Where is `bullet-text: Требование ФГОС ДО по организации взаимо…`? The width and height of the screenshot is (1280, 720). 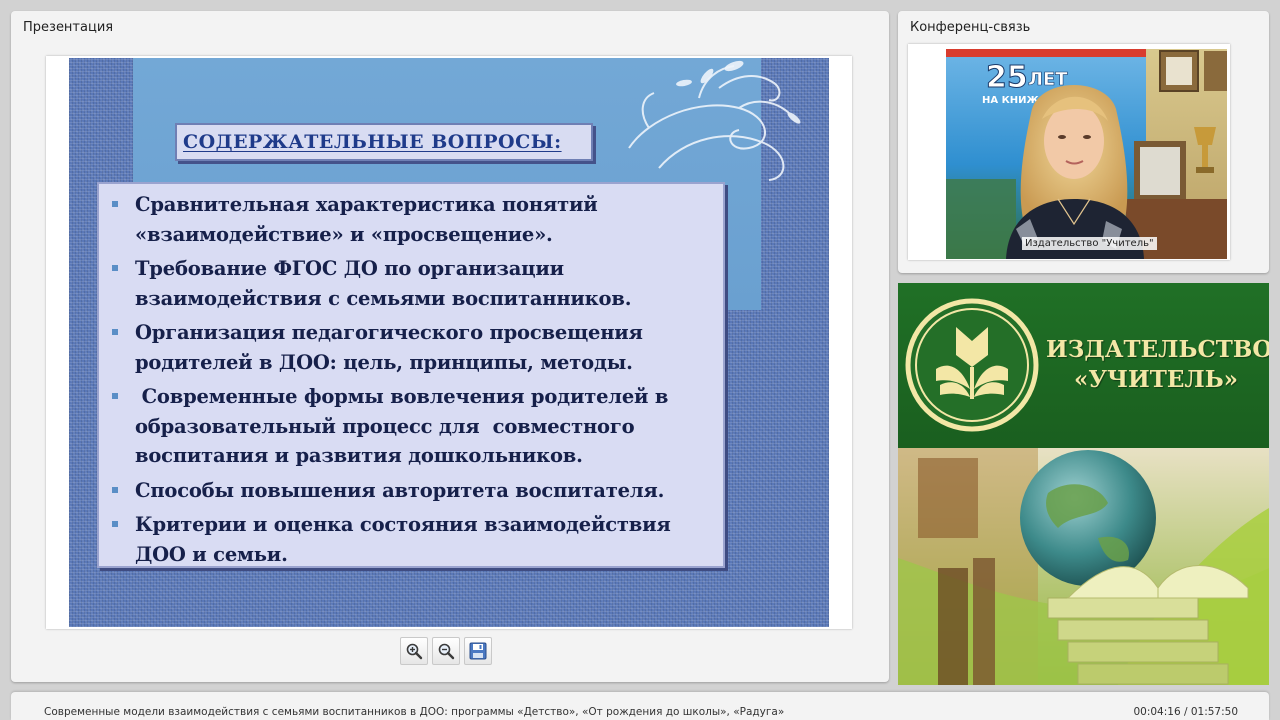
bullet-text: Требование ФГОС ДО по организации взаимо… is located at coordinates (383, 283).